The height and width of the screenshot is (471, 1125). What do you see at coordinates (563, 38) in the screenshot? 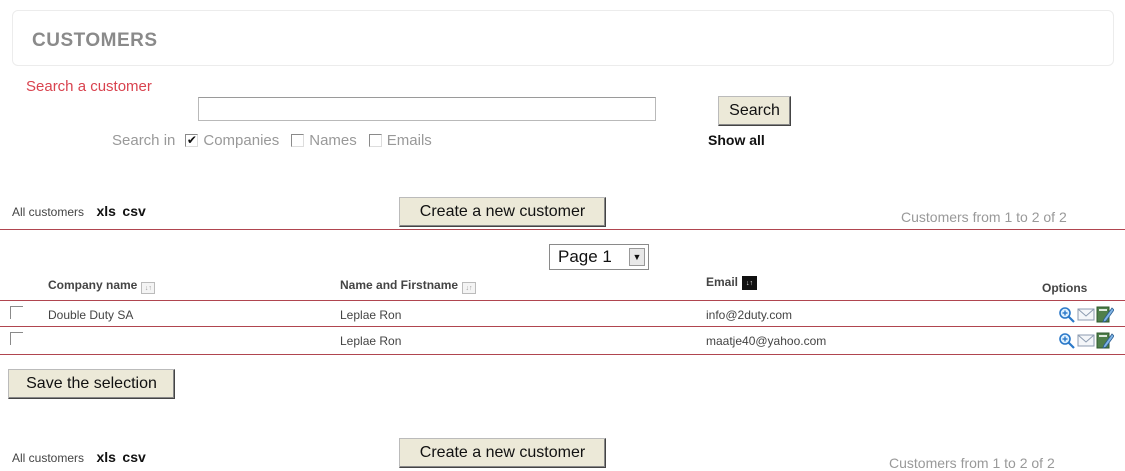
I see `header-panel` at bounding box center [563, 38].